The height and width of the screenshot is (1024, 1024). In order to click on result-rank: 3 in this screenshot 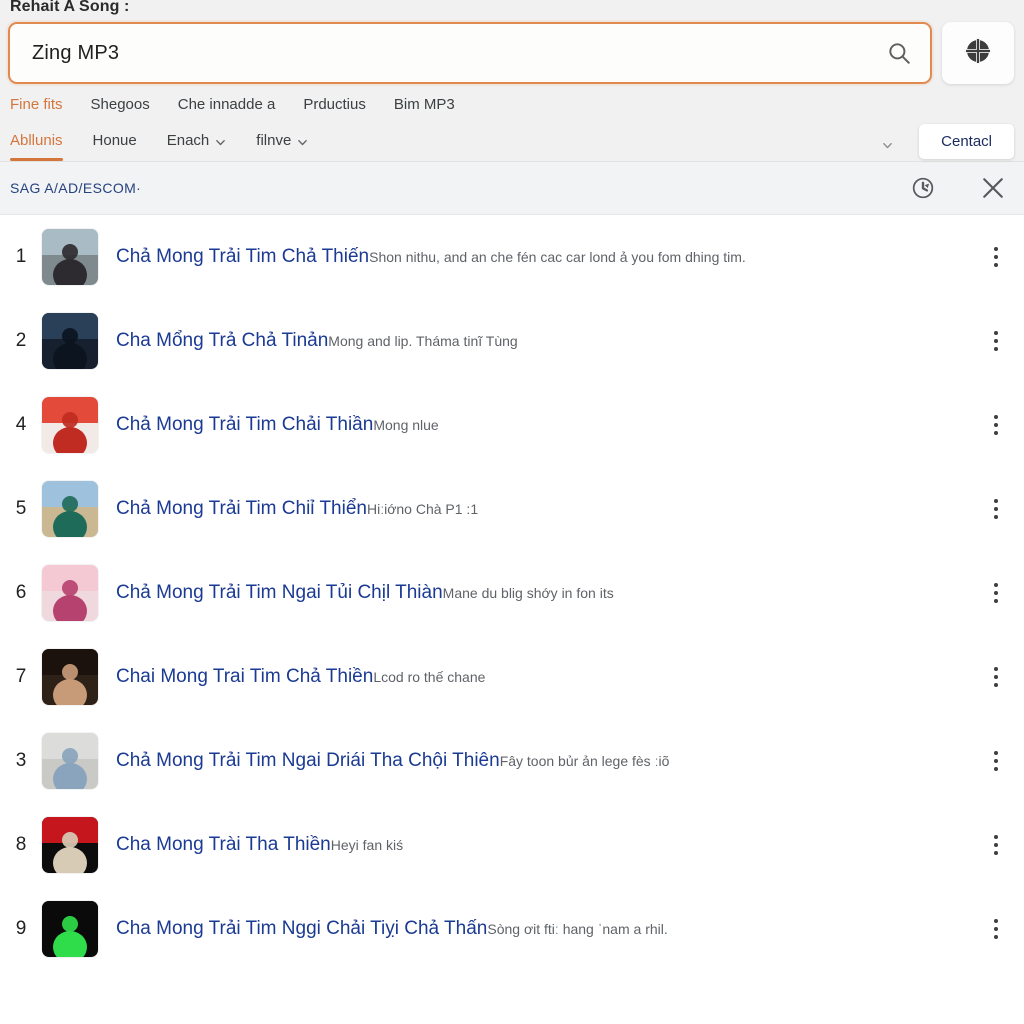, I will do `click(21, 760)`.